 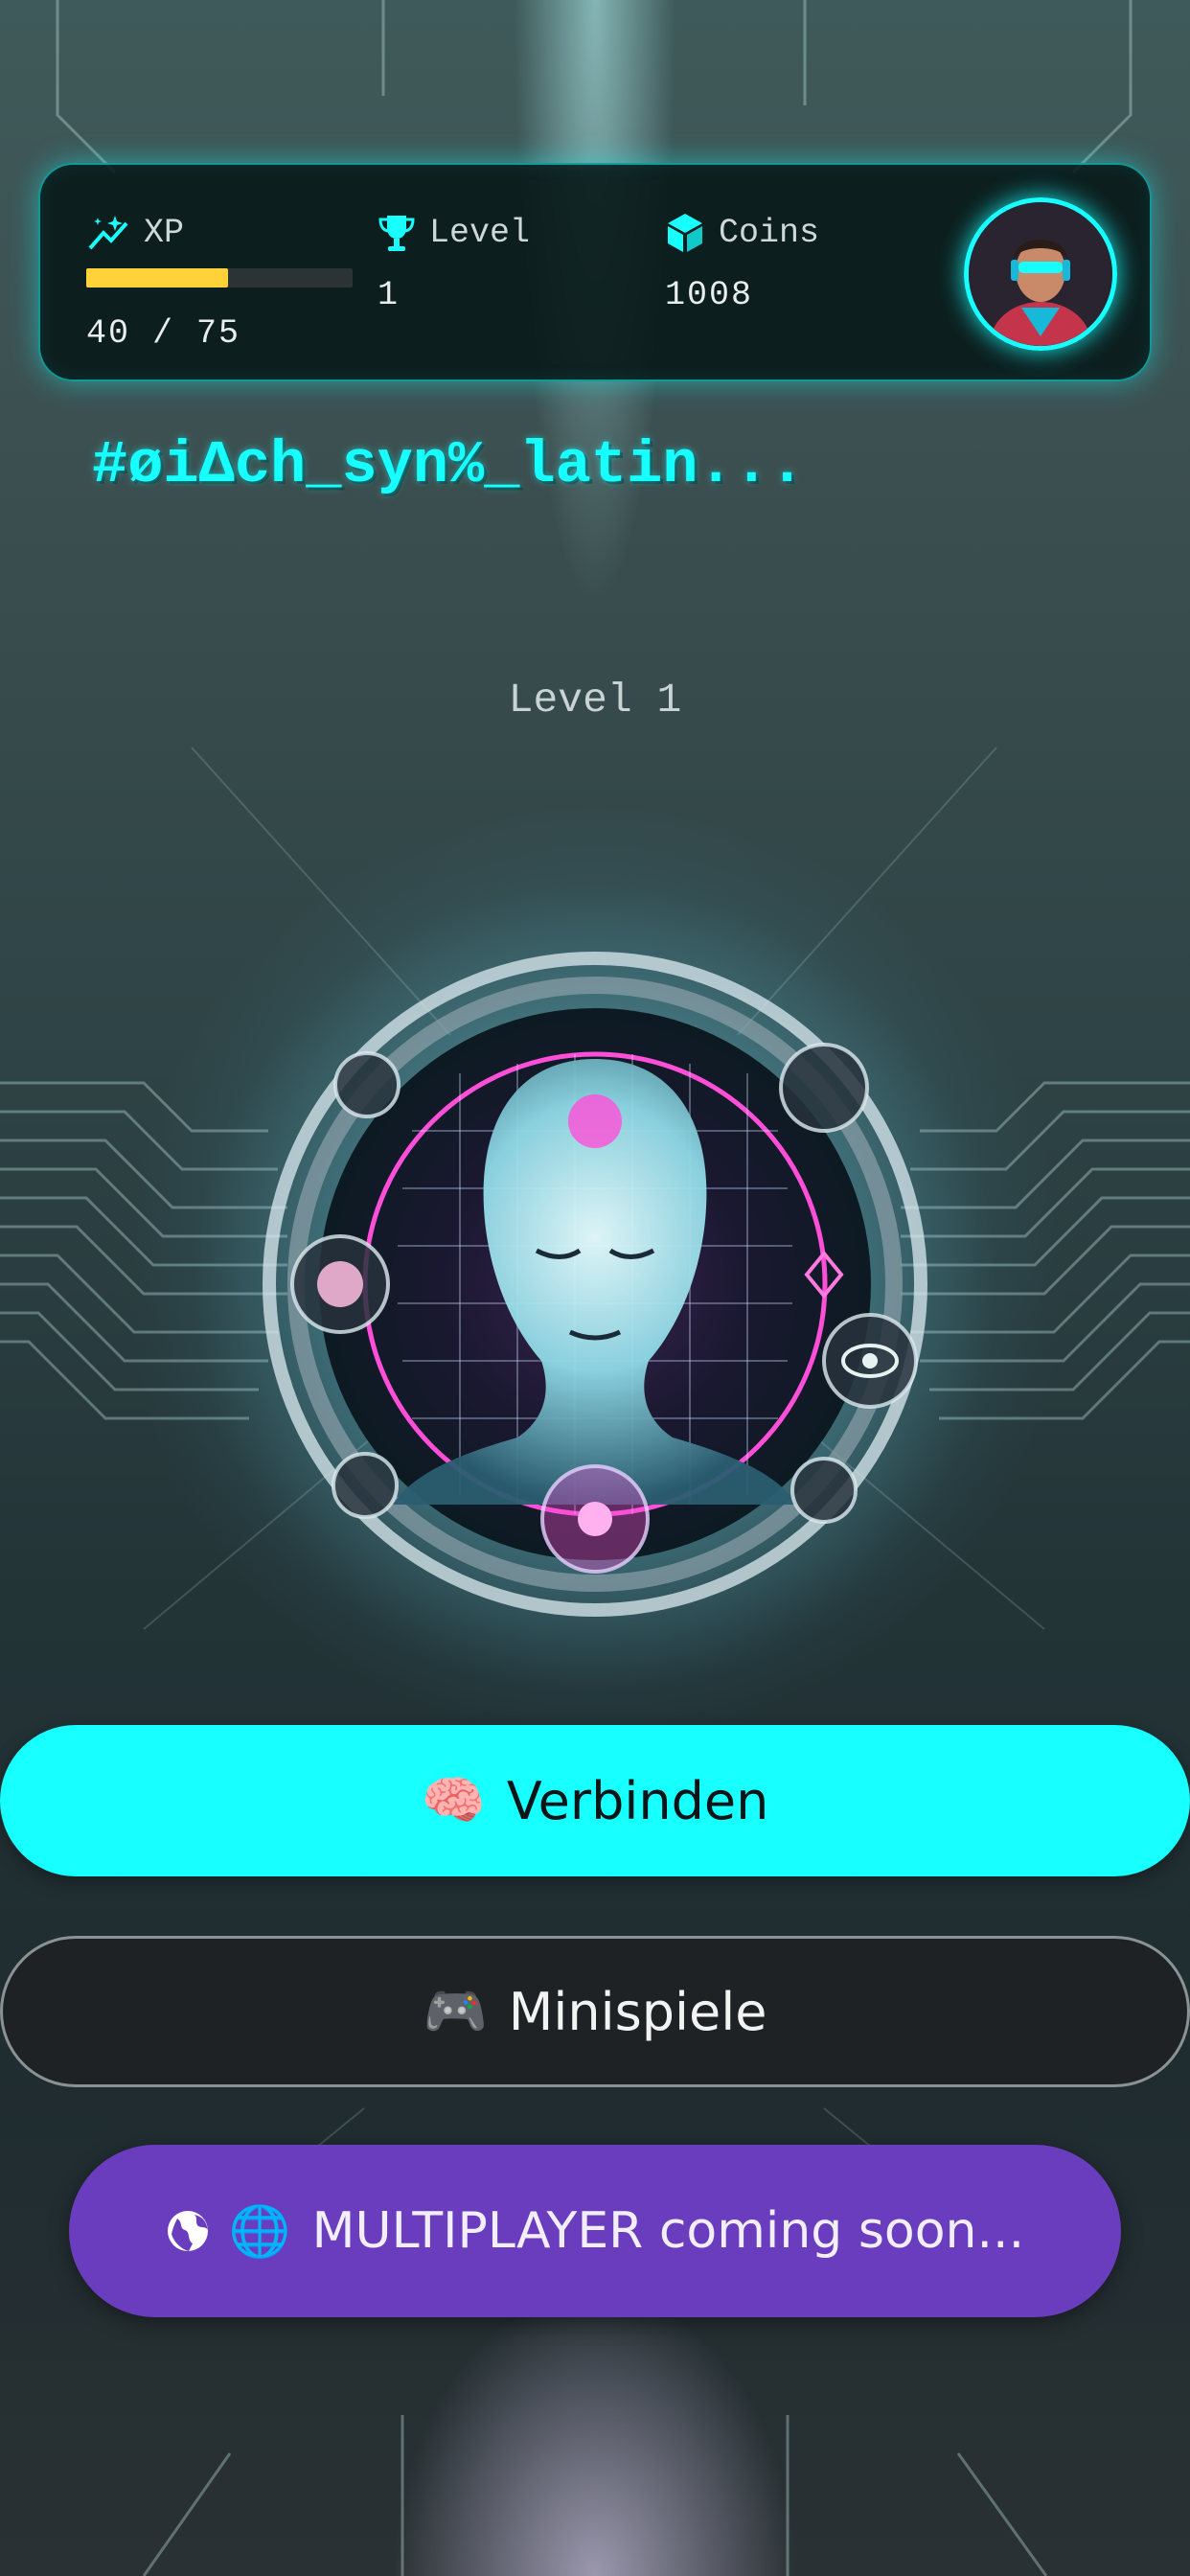 I want to click on globe-icon, so click(x=188, y=2231).